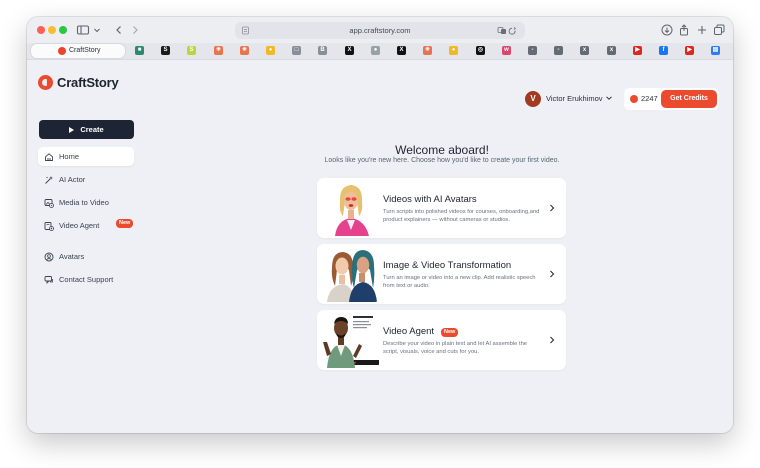  I want to click on sidebar-item-home: Home, so click(86, 156).